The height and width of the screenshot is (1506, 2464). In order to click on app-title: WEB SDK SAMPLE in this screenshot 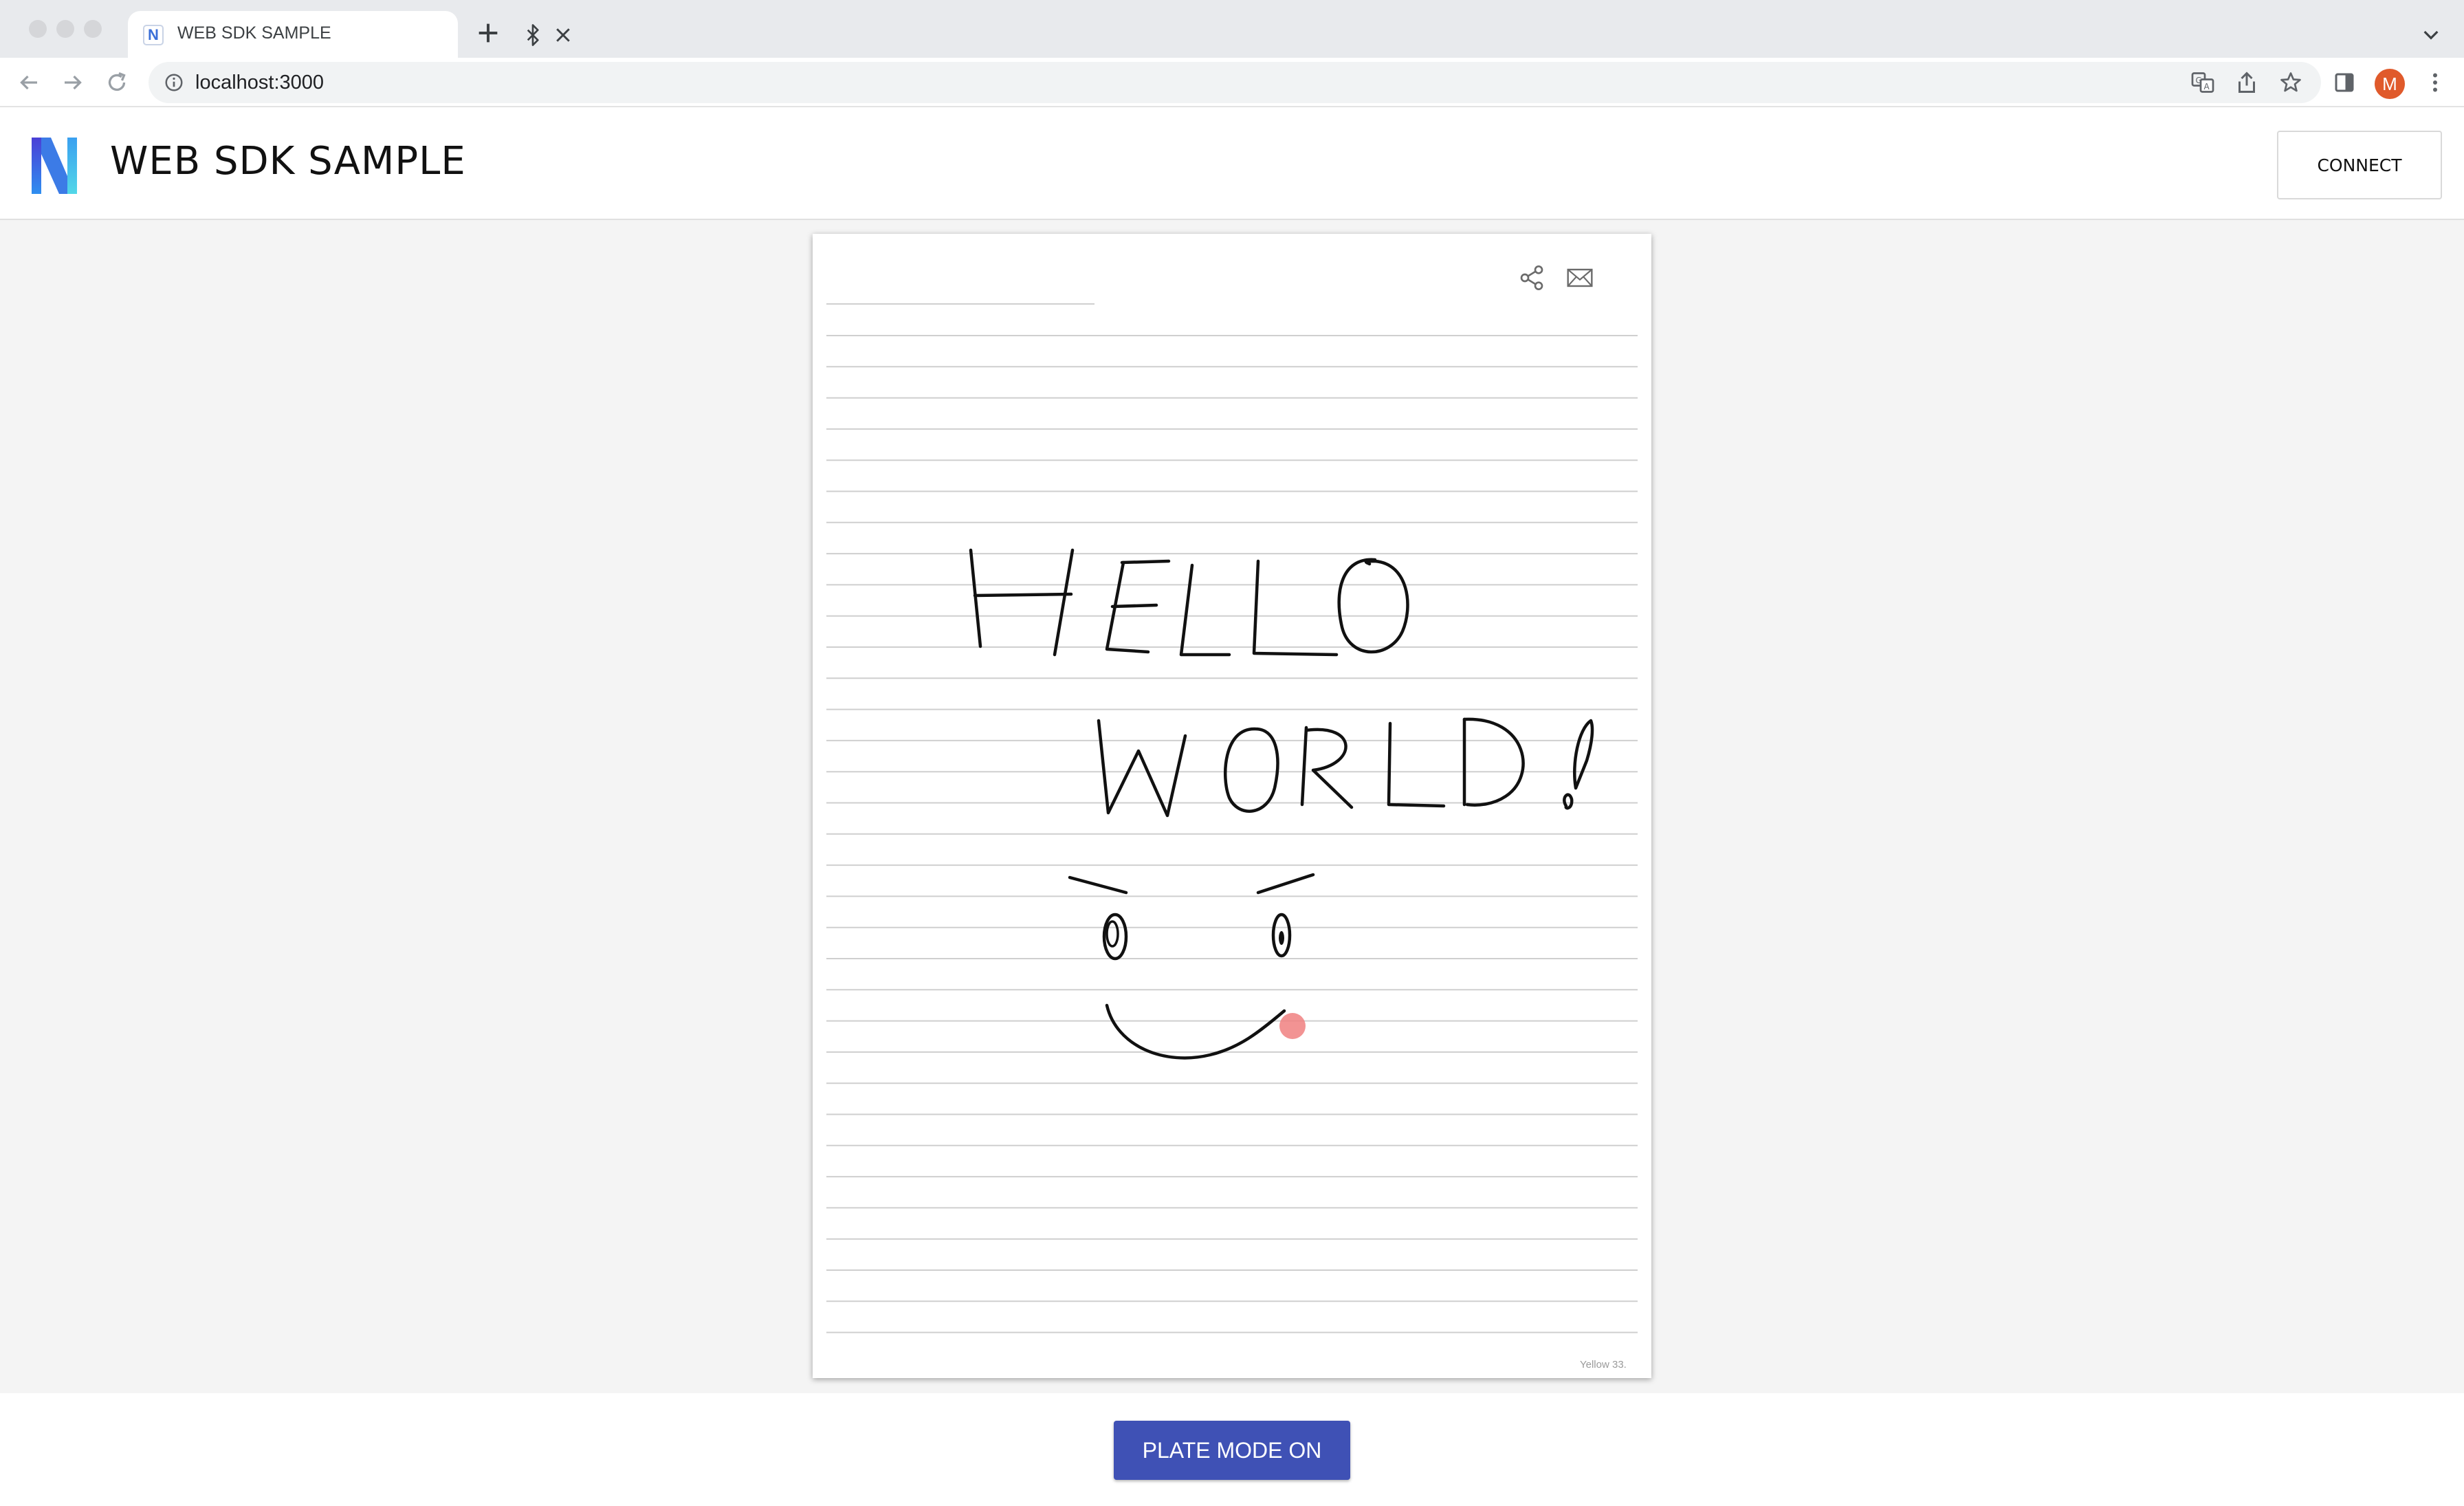, I will do `click(288, 161)`.